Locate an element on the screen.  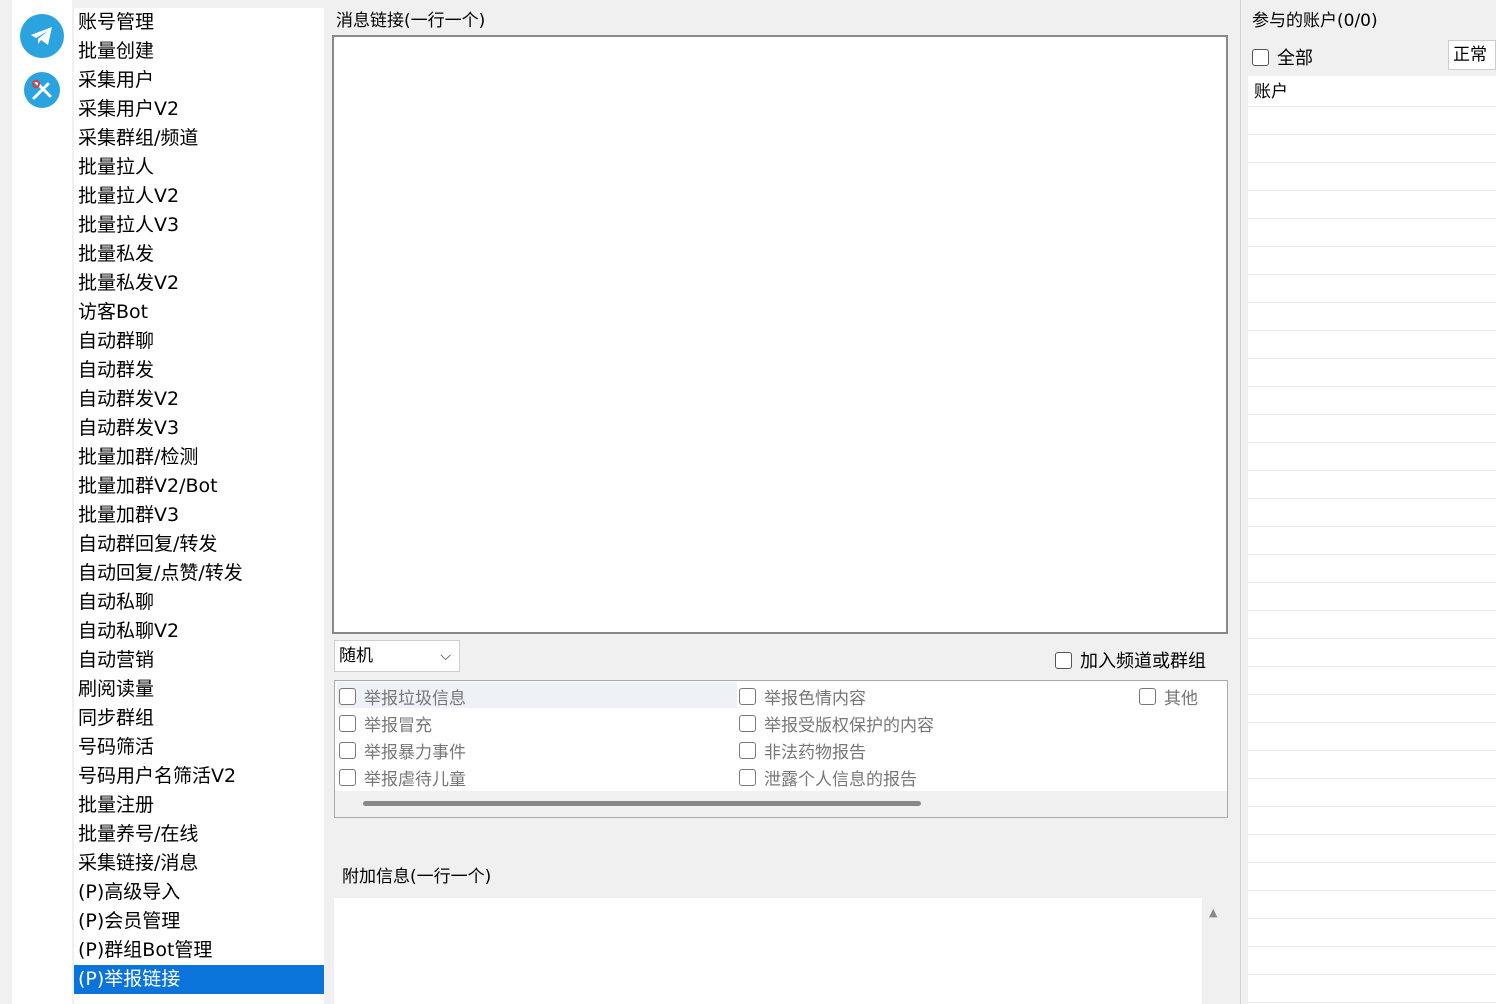
sidebar-item: 访客Bot is located at coordinates (199, 312).